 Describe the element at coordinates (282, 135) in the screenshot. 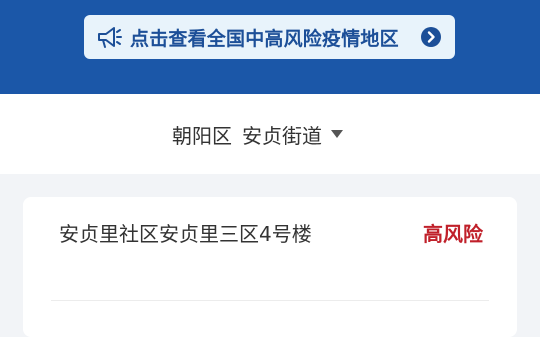

I see `street-label: 安贞街道` at that location.